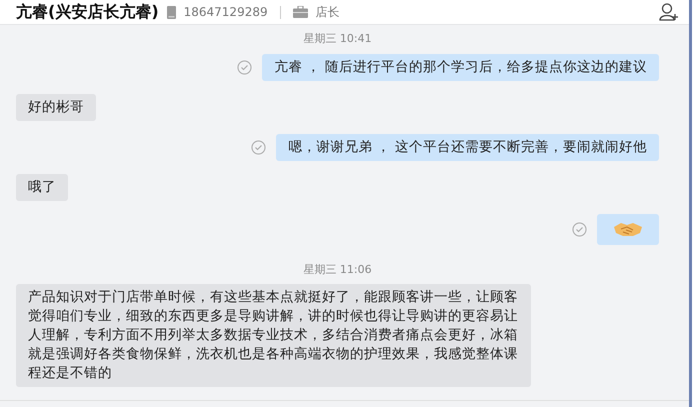  I want to click on phone-number: 18647129289, so click(226, 12).